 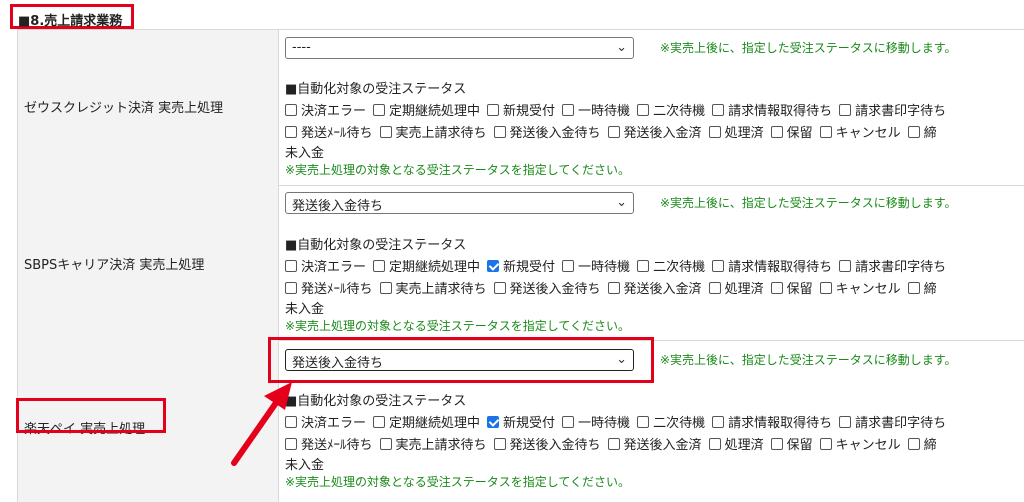 What do you see at coordinates (459, 203) in the screenshot?
I see `status-select: 発送後入金待ち ⌄` at bounding box center [459, 203].